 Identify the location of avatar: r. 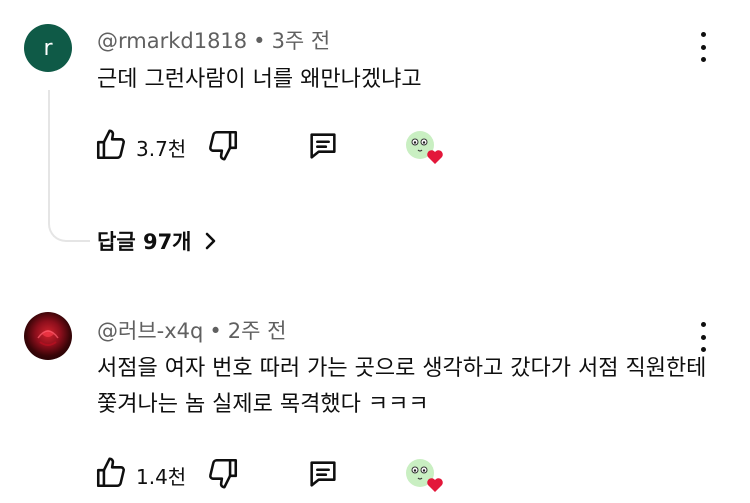
(48, 48).